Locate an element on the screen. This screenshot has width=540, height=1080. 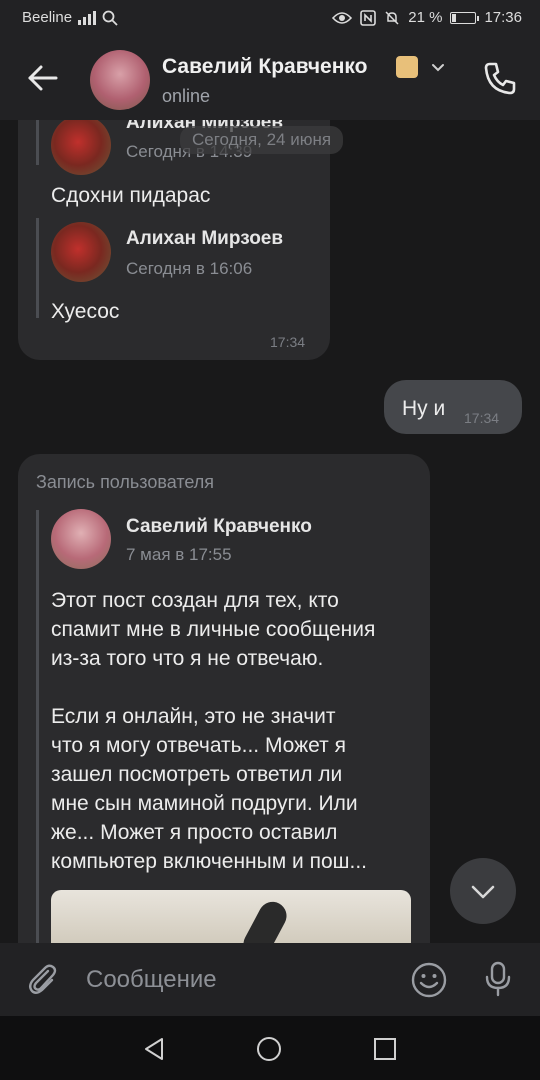
nav-back-icon is located at coordinates (155, 1049).